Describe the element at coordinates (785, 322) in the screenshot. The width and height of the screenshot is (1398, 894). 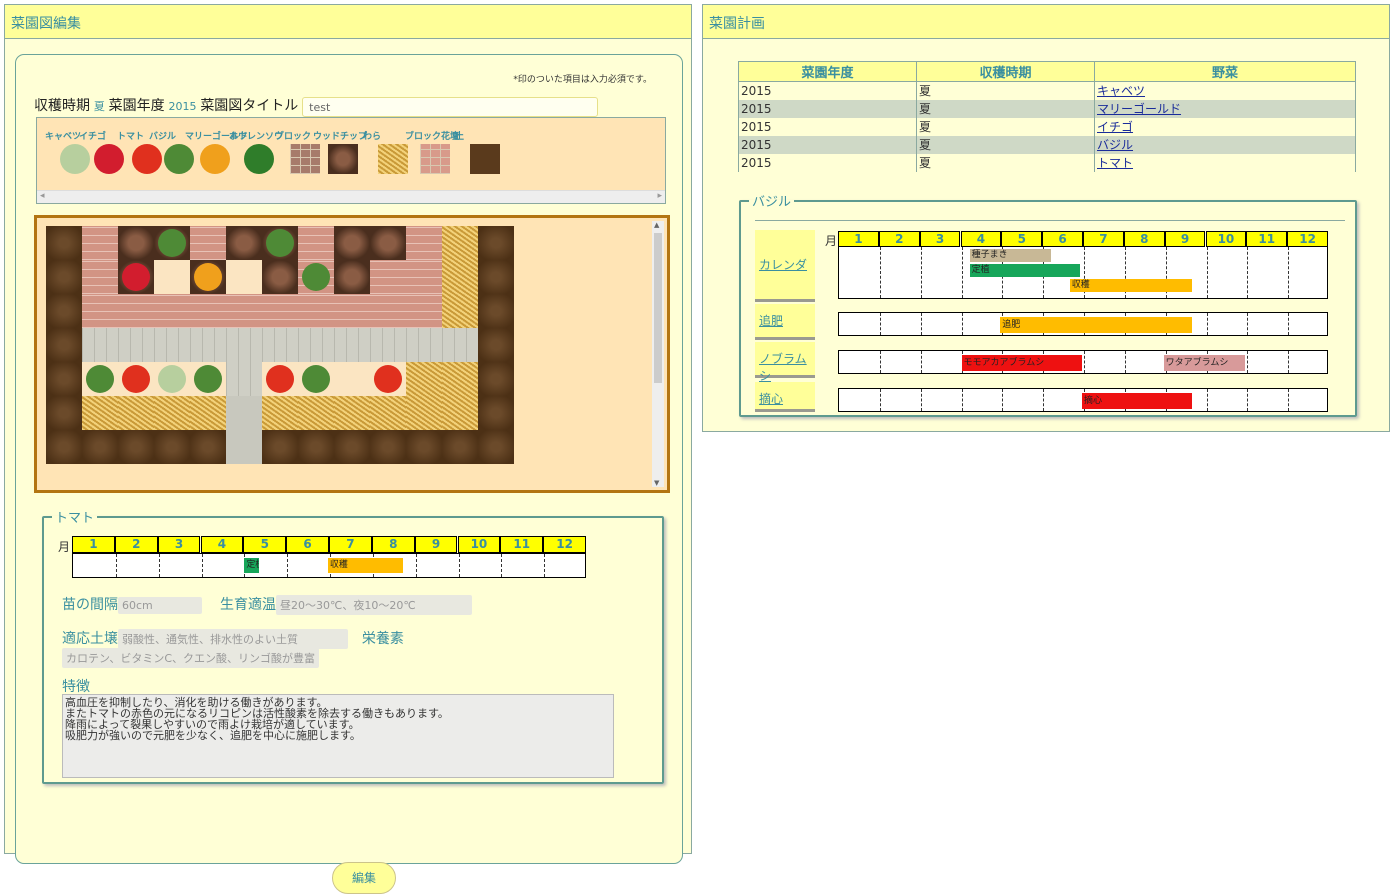
I see `schedule-label-1: 追肥` at that location.